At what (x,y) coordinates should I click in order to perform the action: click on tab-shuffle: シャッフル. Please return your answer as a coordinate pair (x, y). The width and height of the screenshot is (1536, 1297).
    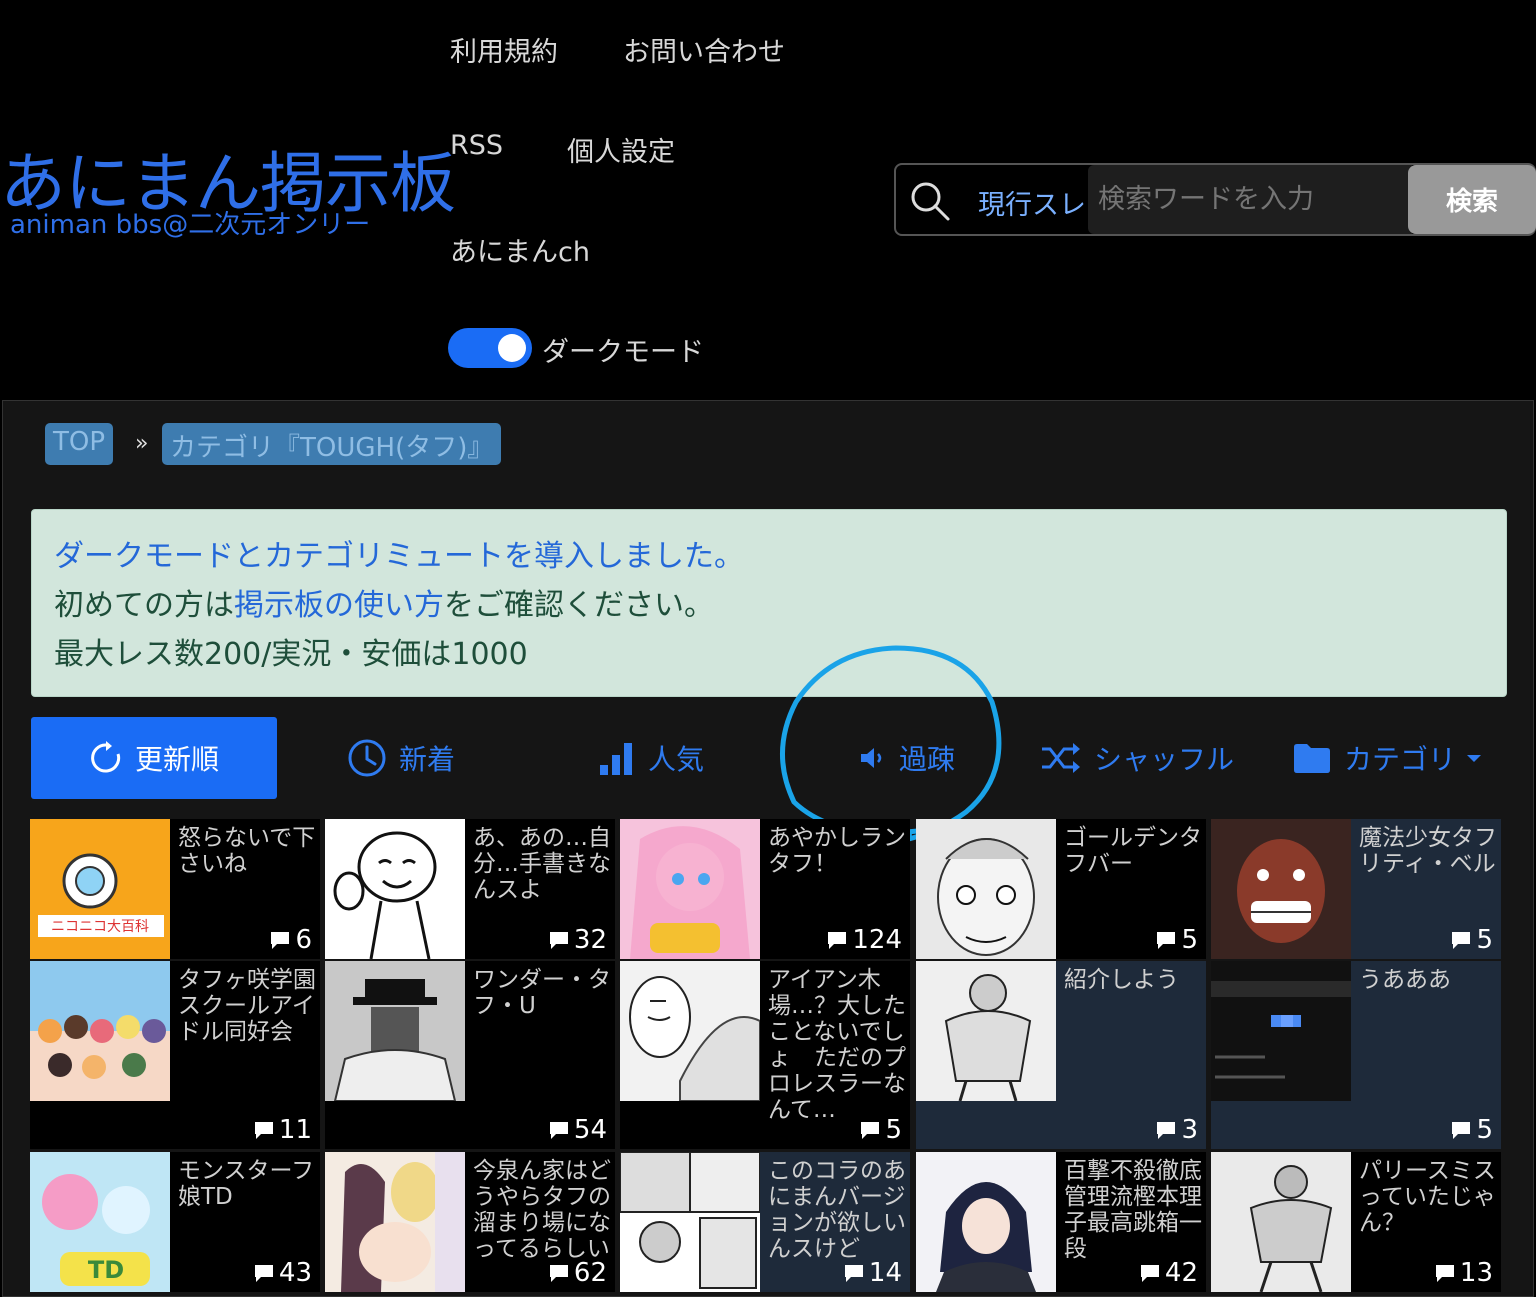
    Looking at the image, I should click on (1137, 758).